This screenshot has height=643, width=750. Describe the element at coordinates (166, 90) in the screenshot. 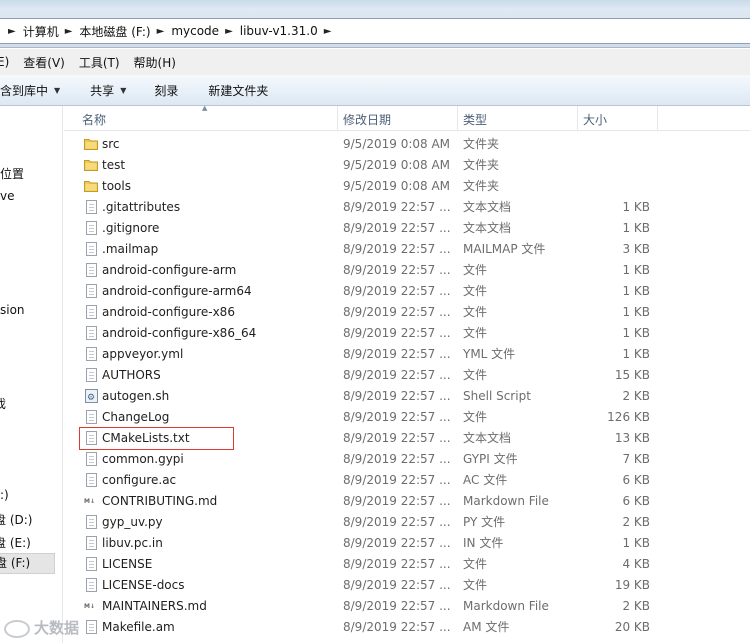

I see `burn-button: 刻录` at that location.